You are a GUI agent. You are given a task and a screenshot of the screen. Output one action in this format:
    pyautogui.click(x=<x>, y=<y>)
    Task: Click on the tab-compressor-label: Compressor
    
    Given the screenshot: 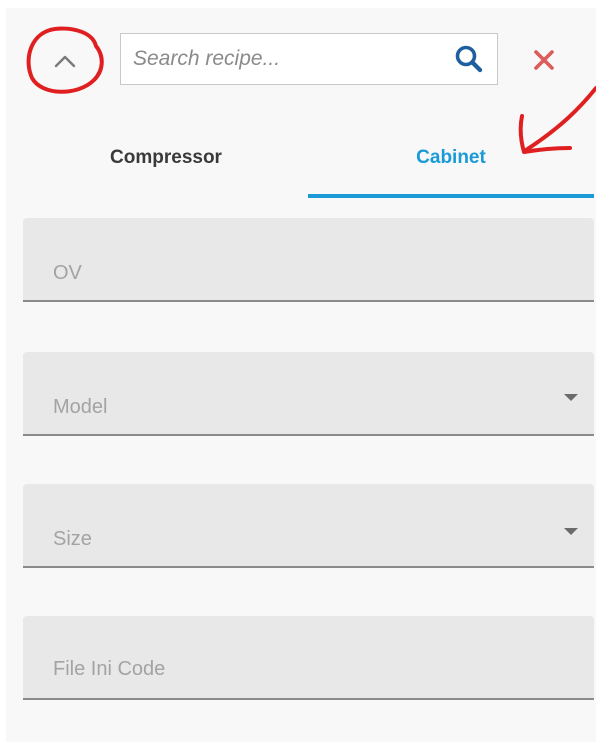 What is the action you would take?
    pyautogui.click(x=166, y=157)
    